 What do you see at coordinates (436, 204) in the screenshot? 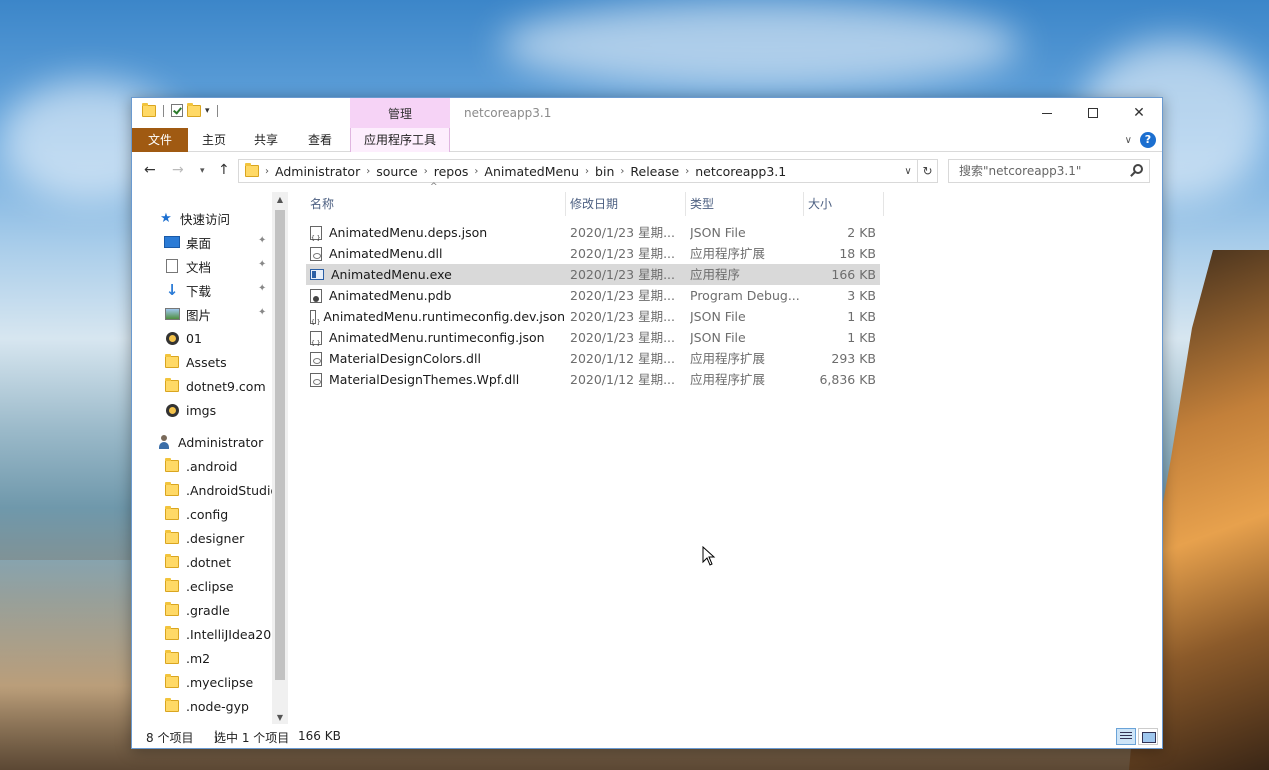
I see `column-header-name: 名称` at bounding box center [436, 204].